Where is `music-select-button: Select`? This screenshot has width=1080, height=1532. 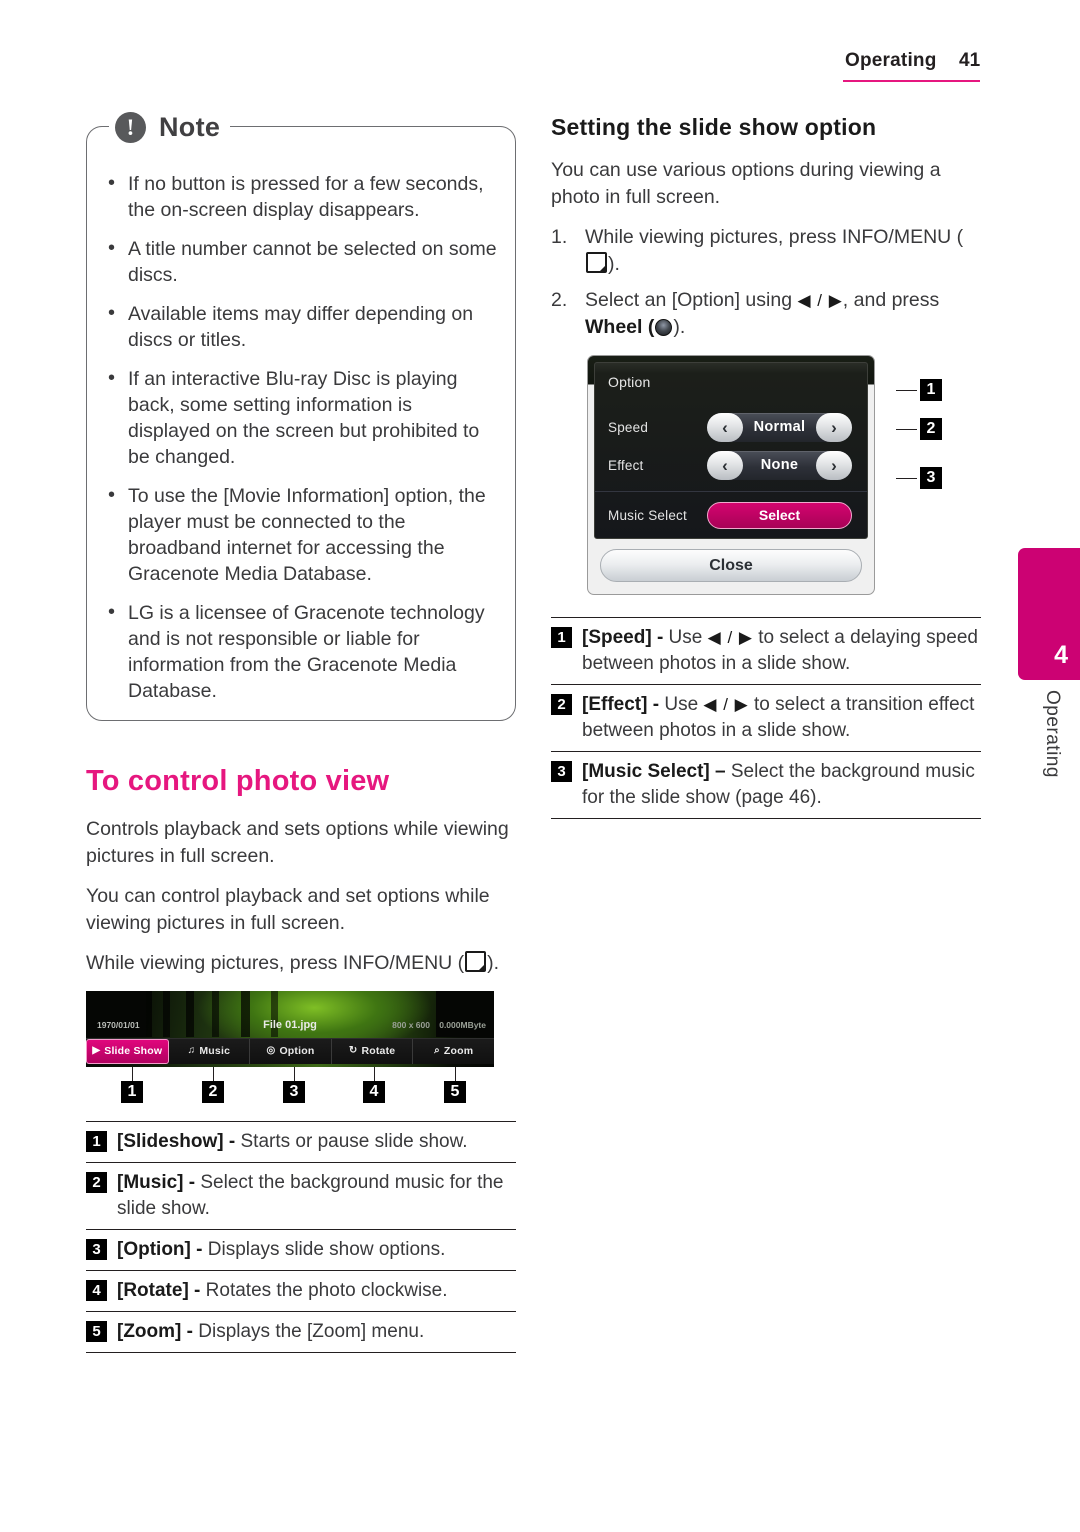 music-select-button: Select is located at coordinates (779, 515).